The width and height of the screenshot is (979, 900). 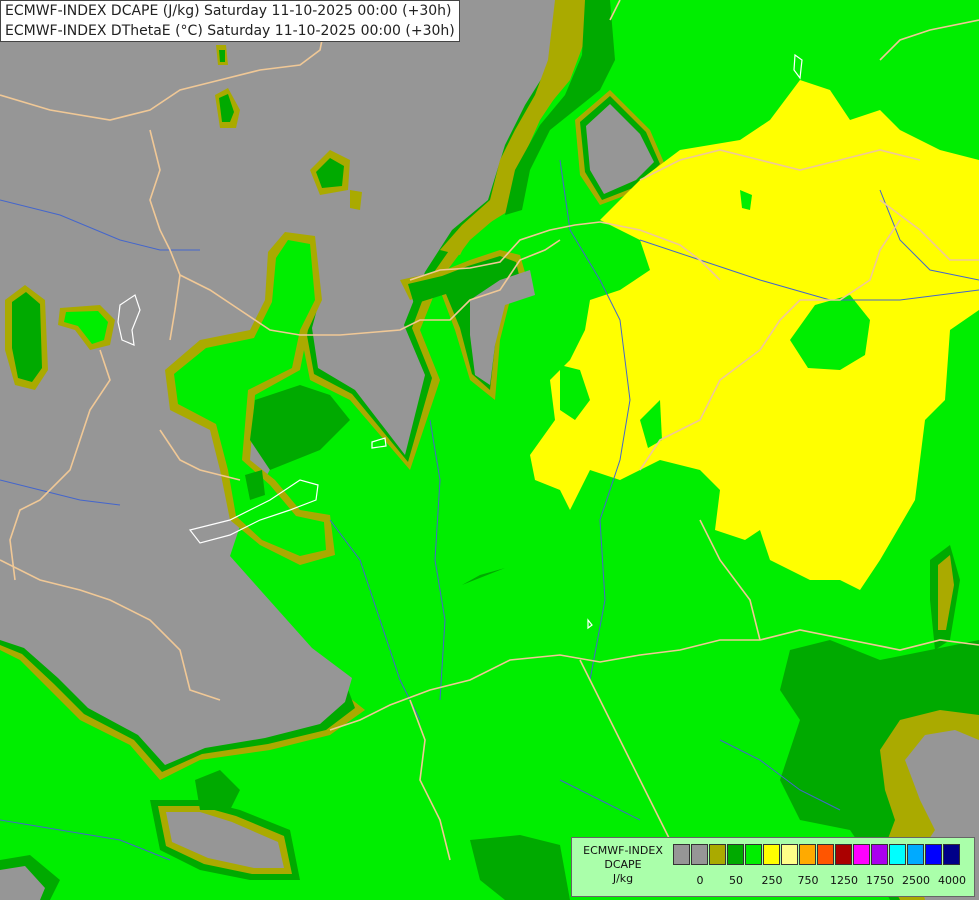 I want to click on legend-model: ECMWF-INDEX, so click(x=623, y=850).